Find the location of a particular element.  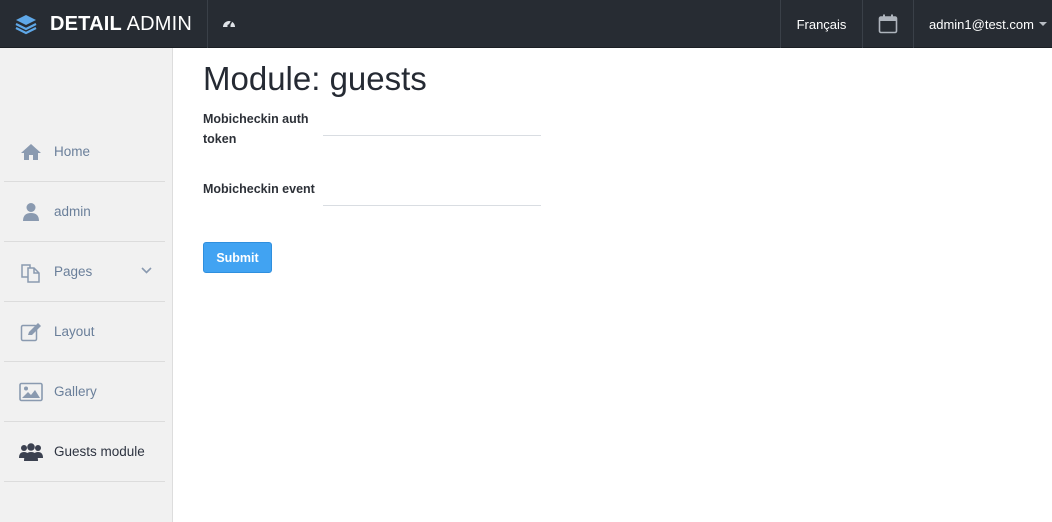

user-icon is located at coordinates (31, 212).